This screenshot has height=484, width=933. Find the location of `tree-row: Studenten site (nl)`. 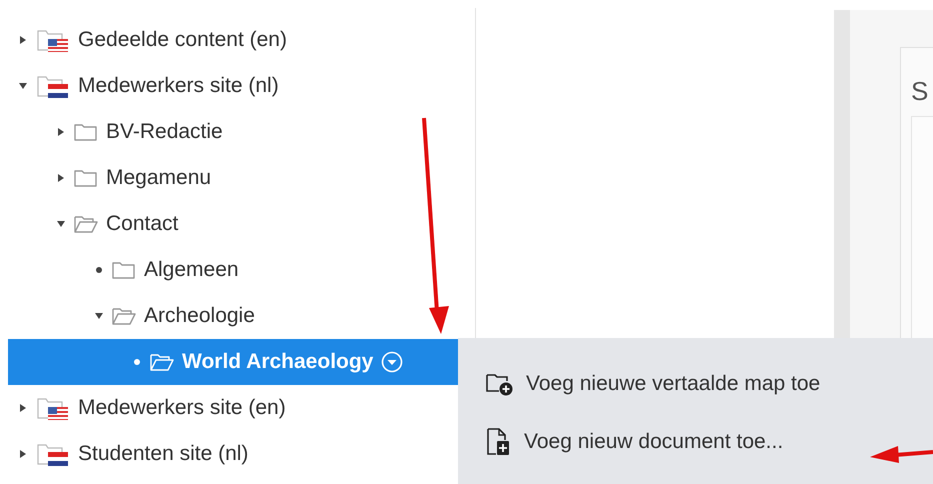

tree-row: Studenten site (nl) is located at coordinates (234, 454).